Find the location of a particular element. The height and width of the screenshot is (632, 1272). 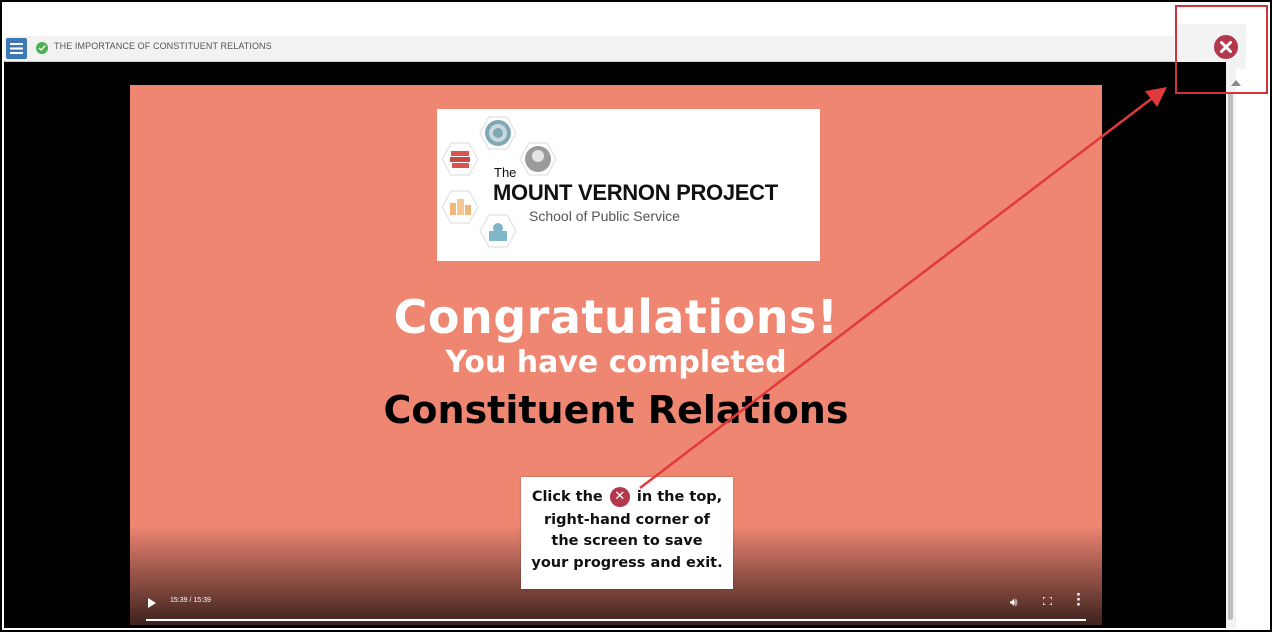

logo-the-text: The is located at coordinates (505, 172).